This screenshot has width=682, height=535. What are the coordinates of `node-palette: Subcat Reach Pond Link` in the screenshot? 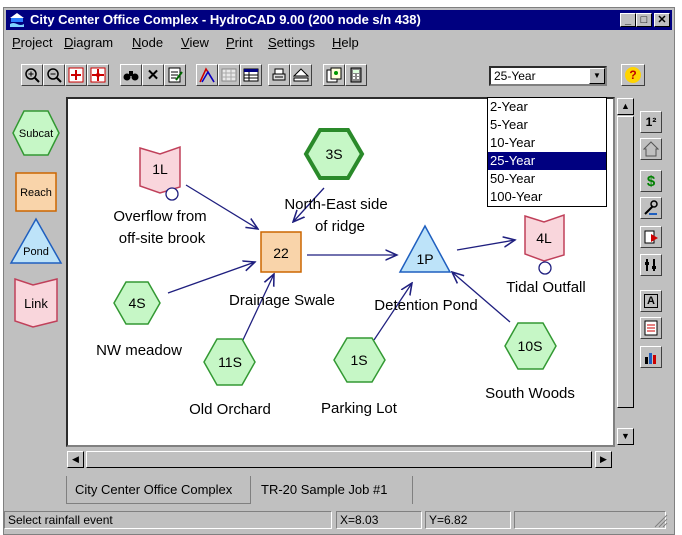 It's located at (36, 219).